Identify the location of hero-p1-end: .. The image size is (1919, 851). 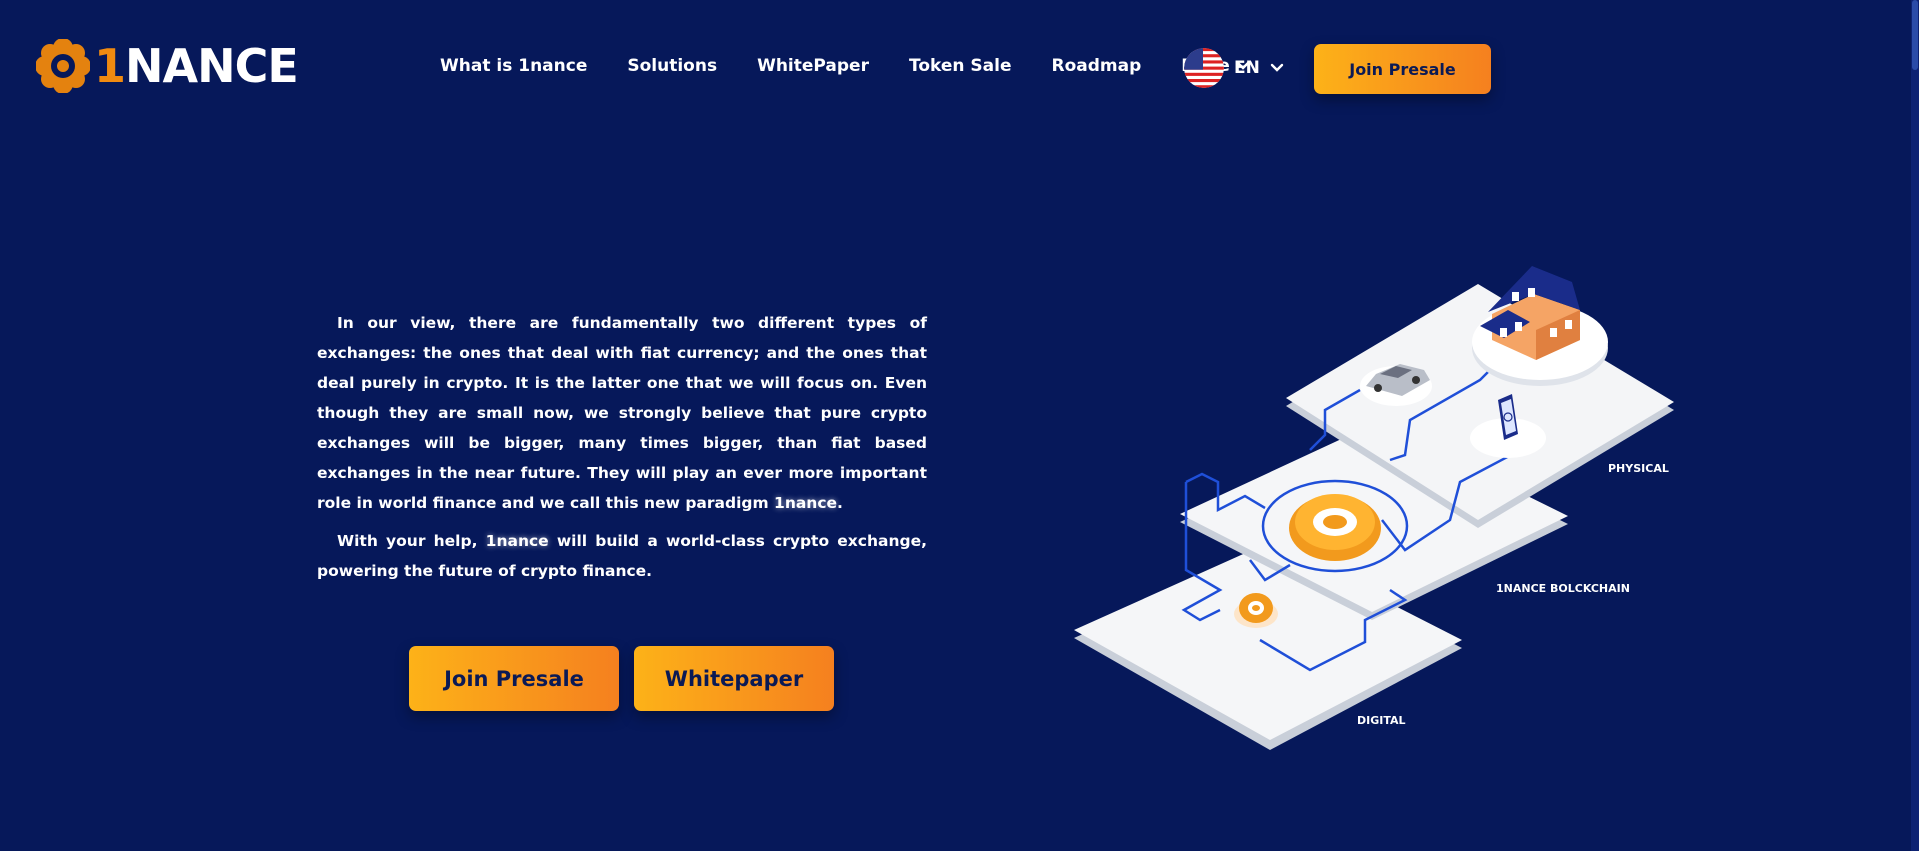
(840, 503).